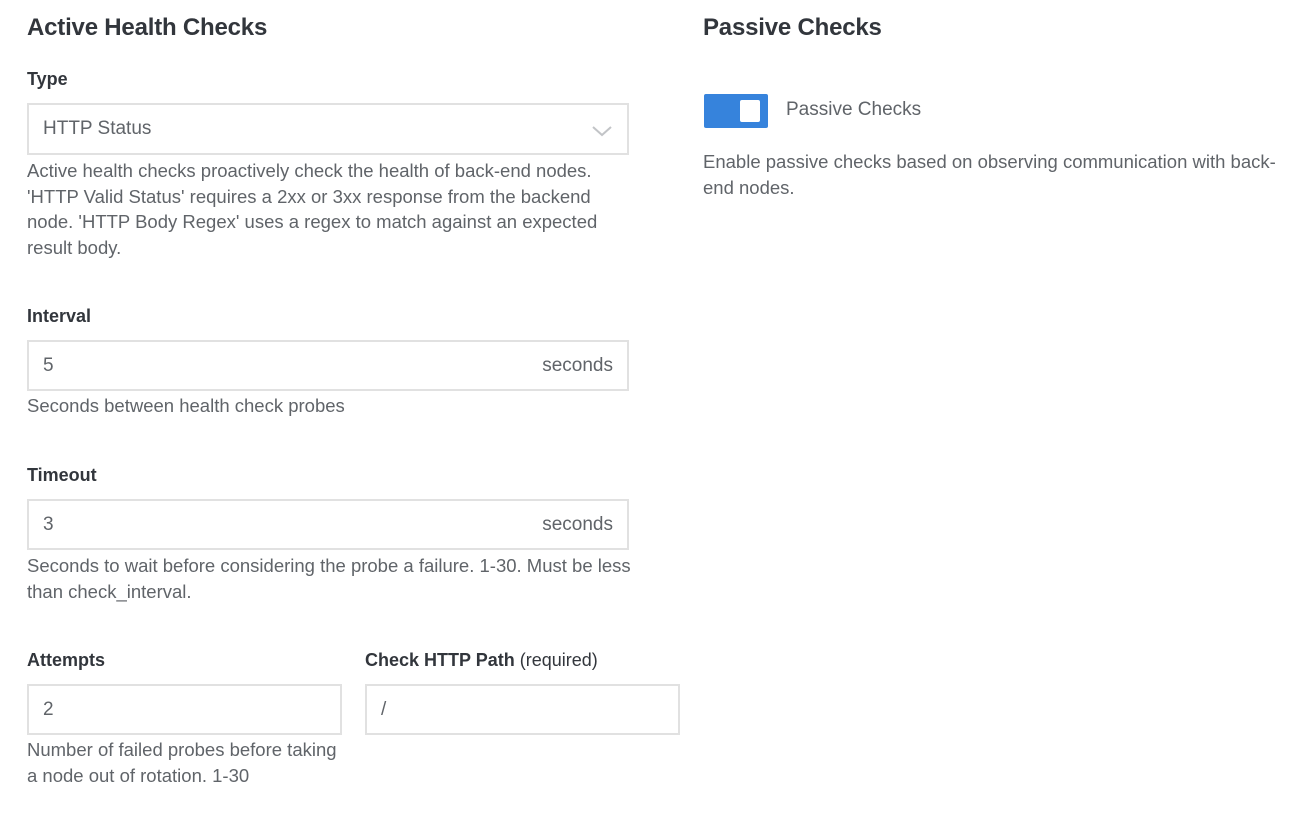 Image resolution: width=1300 pixels, height=813 pixels. I want to click on interval-value: 5, so click(48, 365).